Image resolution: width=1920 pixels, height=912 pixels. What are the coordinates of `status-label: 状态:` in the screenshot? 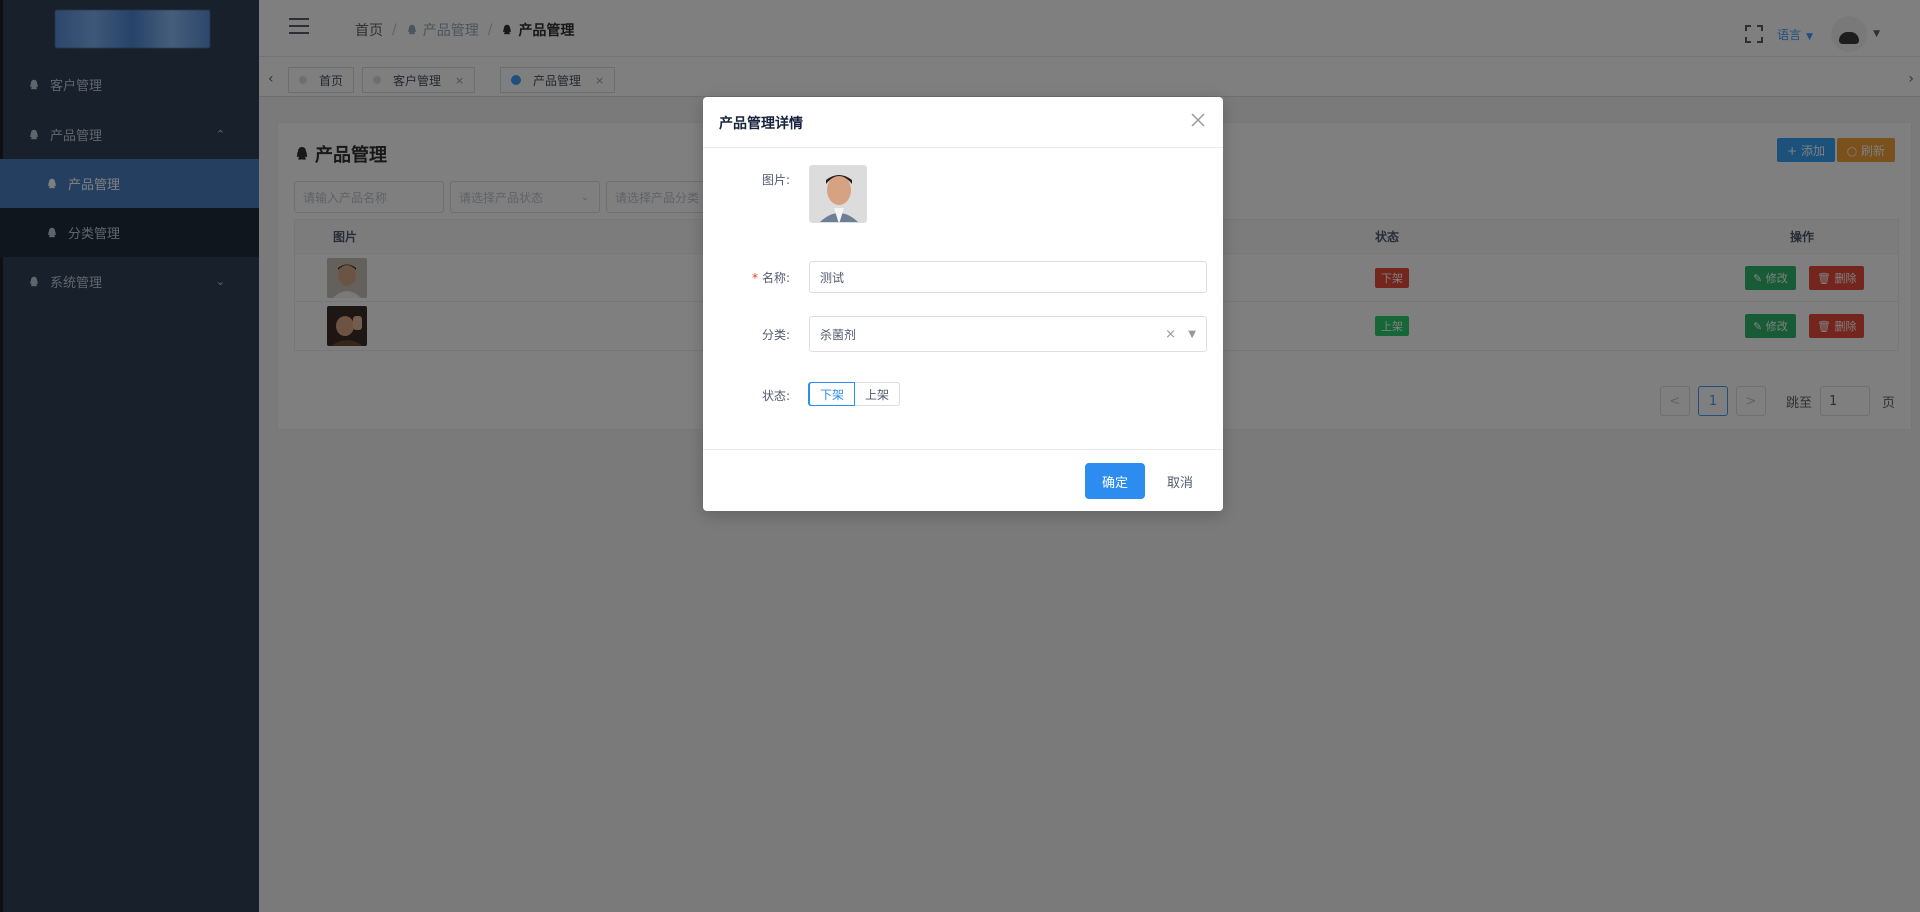 It's located at (775, 396).